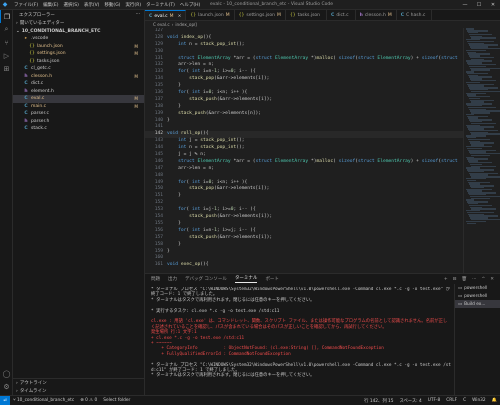 The image size is (500, 405). I want to click on editor-tab: {} settings.json M, so click(260, 15).